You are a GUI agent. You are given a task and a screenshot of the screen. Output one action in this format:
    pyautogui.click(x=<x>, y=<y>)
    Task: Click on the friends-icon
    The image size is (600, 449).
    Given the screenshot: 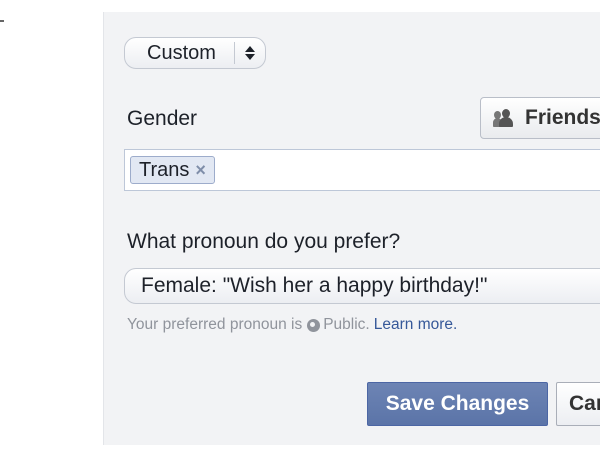 What is the action you would take?
    pyautogui.click(x=505, y=118)
    